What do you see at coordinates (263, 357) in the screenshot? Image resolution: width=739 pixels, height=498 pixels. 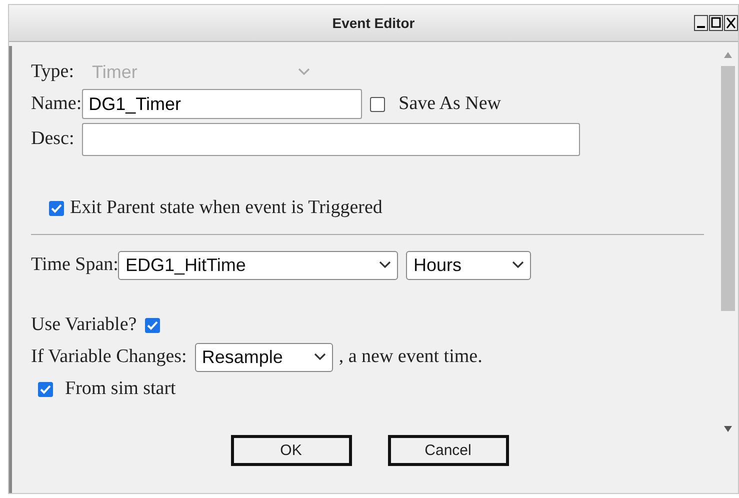 I see `resample-select: Resample` at bounding box center [263, 357].